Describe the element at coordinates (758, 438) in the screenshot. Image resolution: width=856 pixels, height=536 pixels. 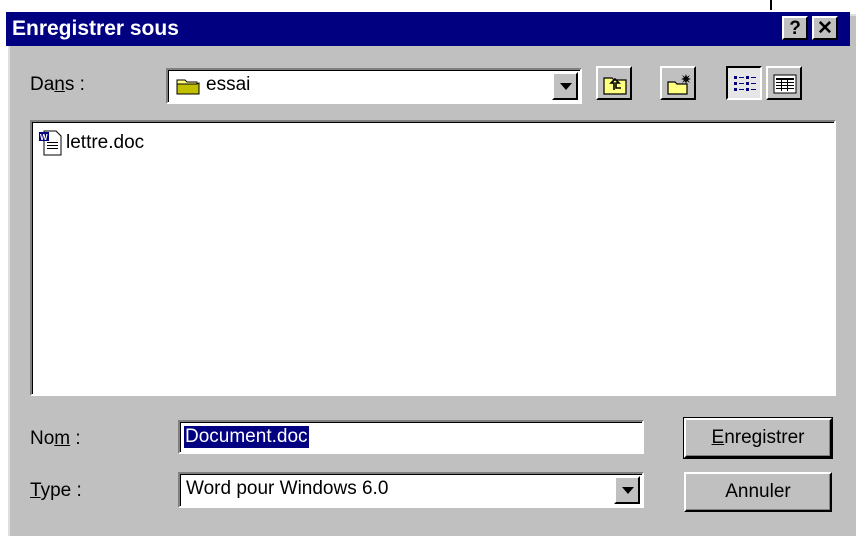
I see `save-button: Enregistrer` at that location.